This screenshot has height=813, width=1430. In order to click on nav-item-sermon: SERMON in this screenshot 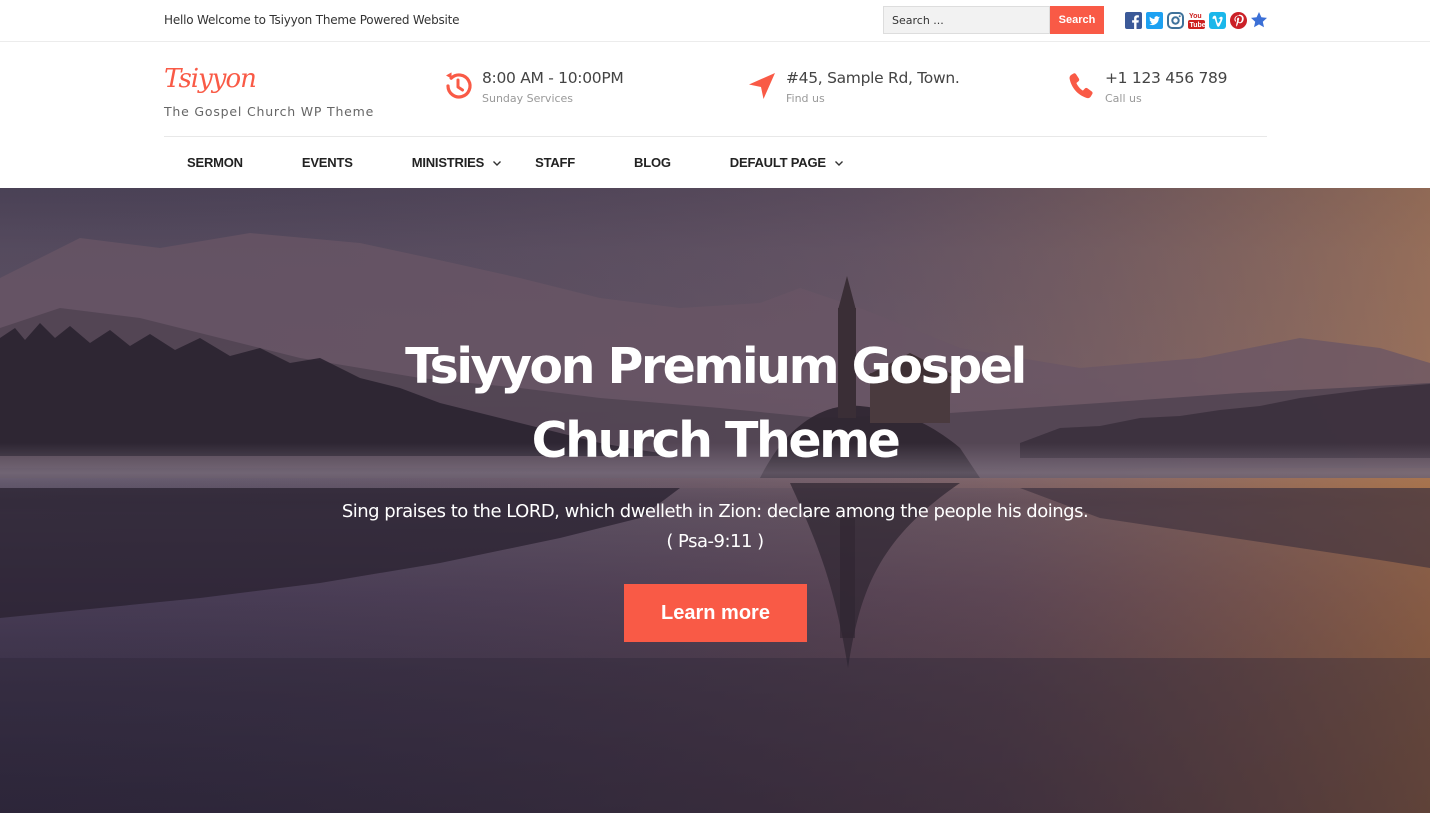, I will do `click(215, 162)`.